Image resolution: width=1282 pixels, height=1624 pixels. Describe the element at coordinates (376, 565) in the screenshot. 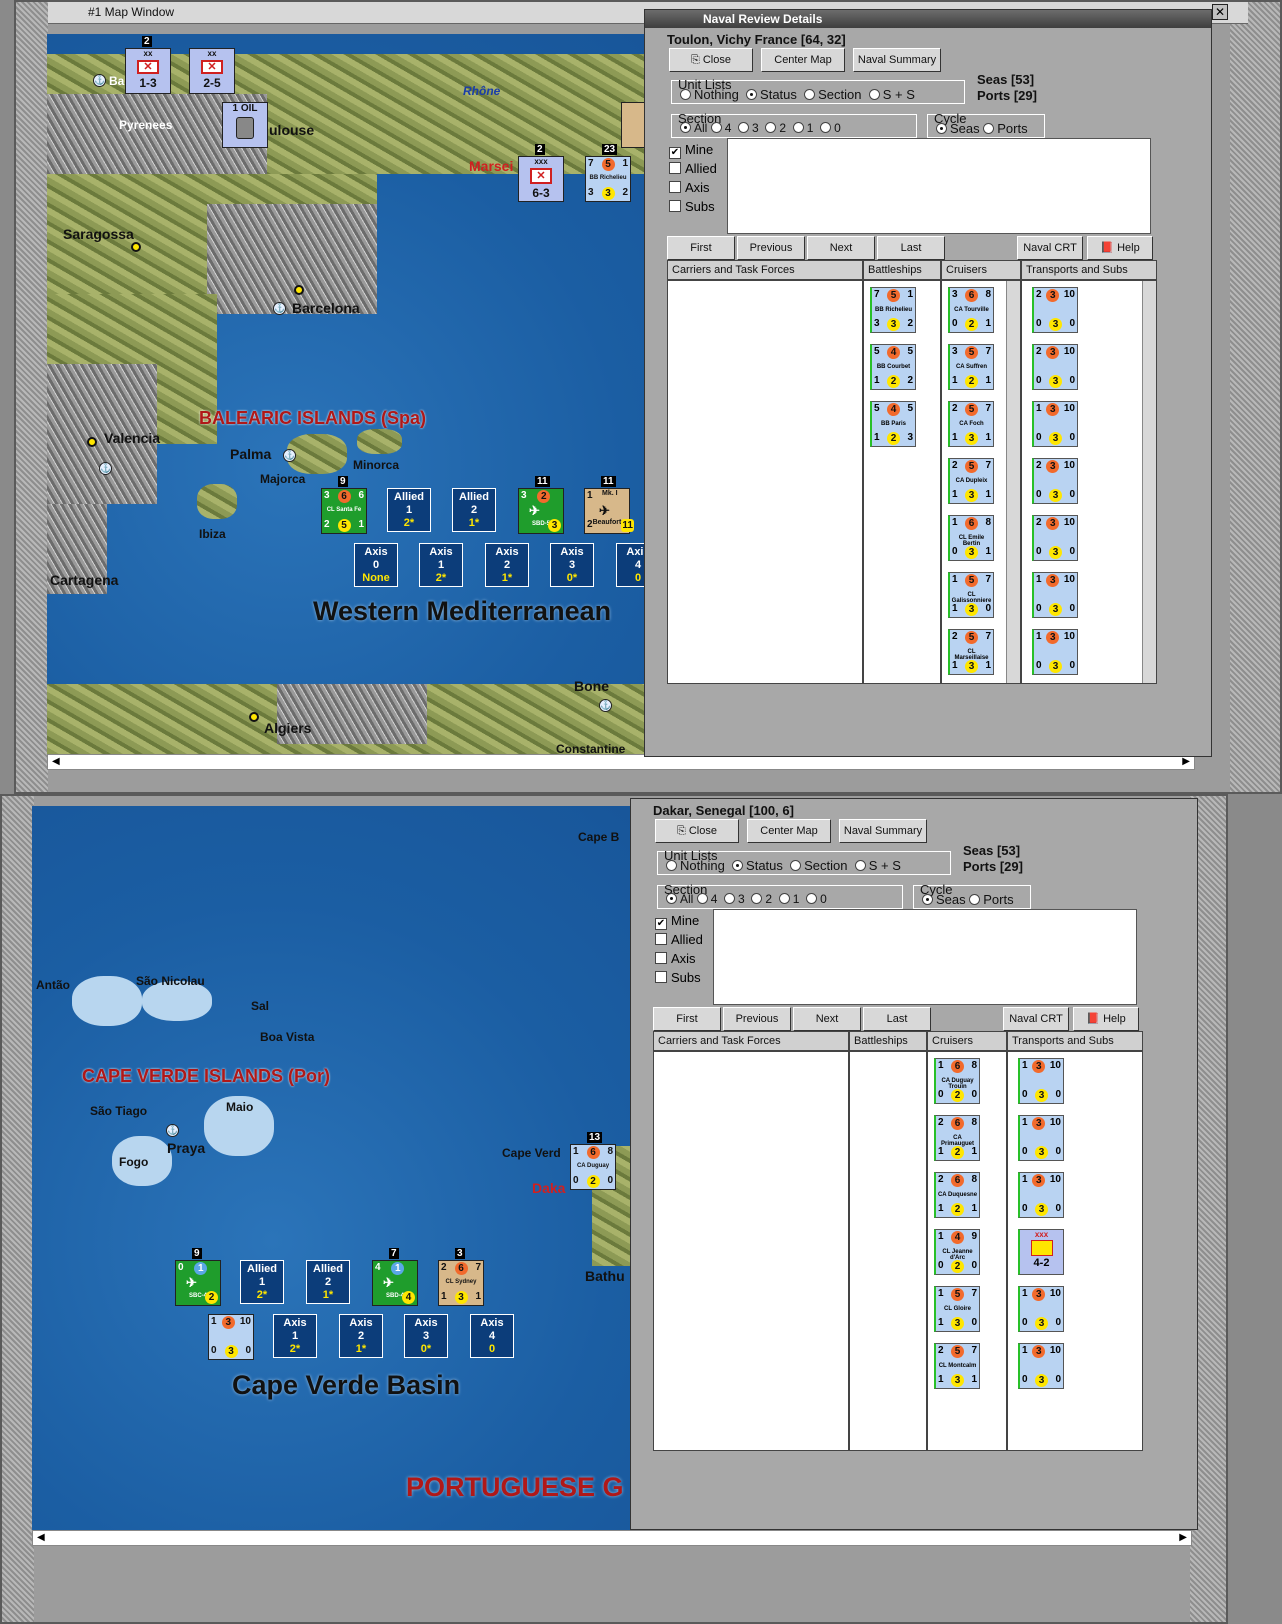

I see `axis-box-0: Axis 0 None` at that location.